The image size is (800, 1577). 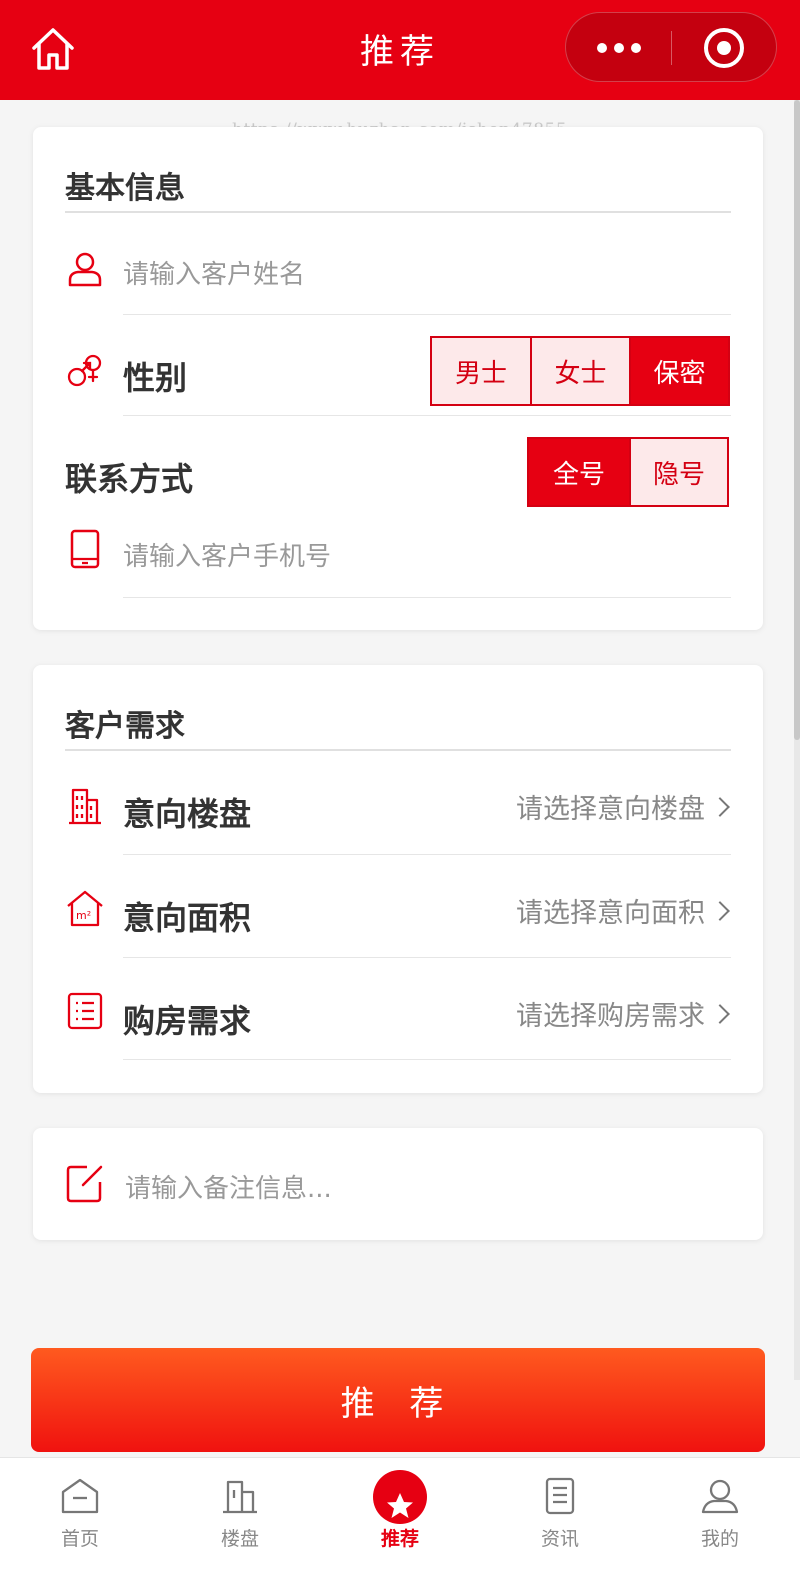 I want to click on purchase-need-select: 请选择购房需求, so click(x=623, y=1013).